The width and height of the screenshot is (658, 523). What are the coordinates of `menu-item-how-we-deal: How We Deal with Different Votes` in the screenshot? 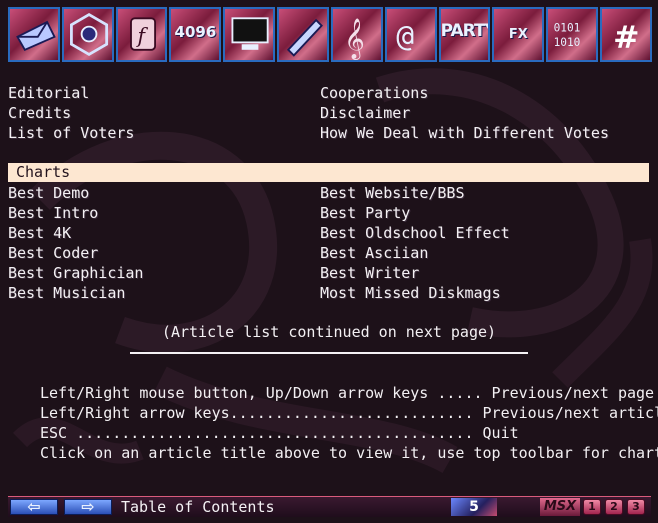 It's located at (464, 133).